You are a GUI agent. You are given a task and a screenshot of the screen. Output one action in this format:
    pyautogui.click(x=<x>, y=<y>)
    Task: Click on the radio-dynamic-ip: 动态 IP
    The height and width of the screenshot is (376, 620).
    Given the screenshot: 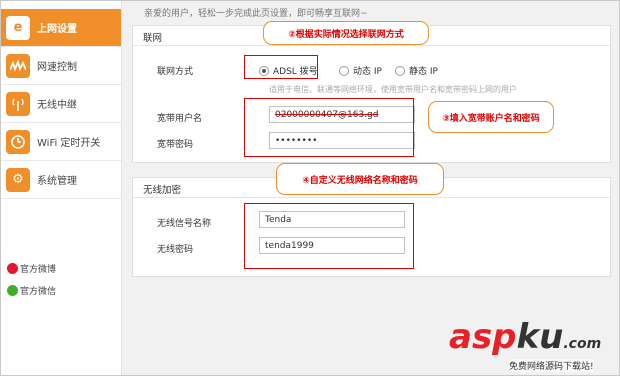 What is the action you would take?
    pyautogui.click(x=360, y=70)
    